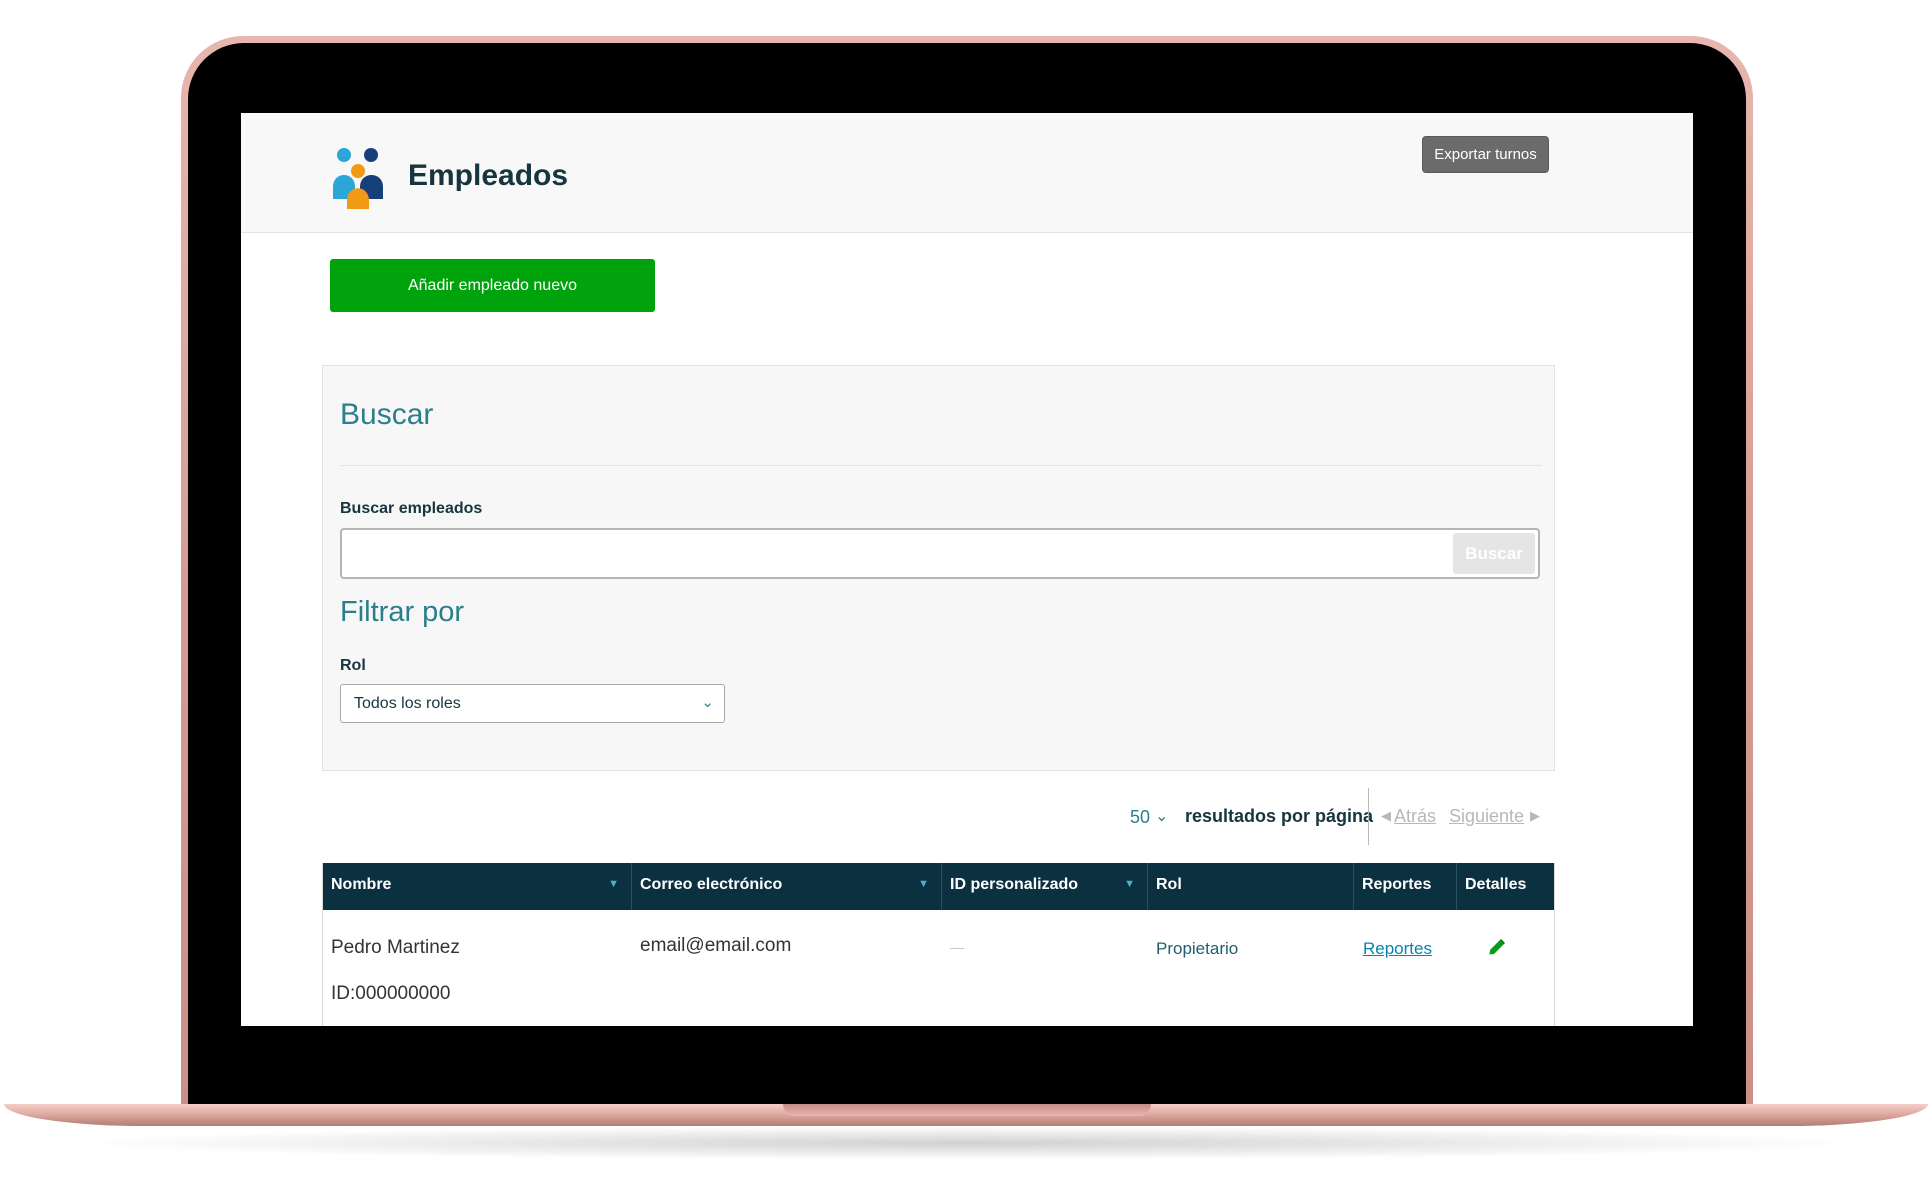  Describe the element at coordinates (411, 508) in the screenshot. I see `search-field-label: Buscar empleados` at that location.